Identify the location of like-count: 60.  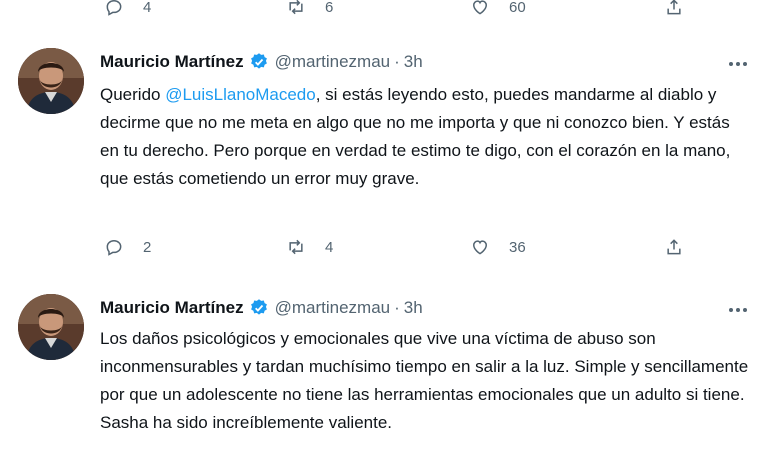
(517, 8).